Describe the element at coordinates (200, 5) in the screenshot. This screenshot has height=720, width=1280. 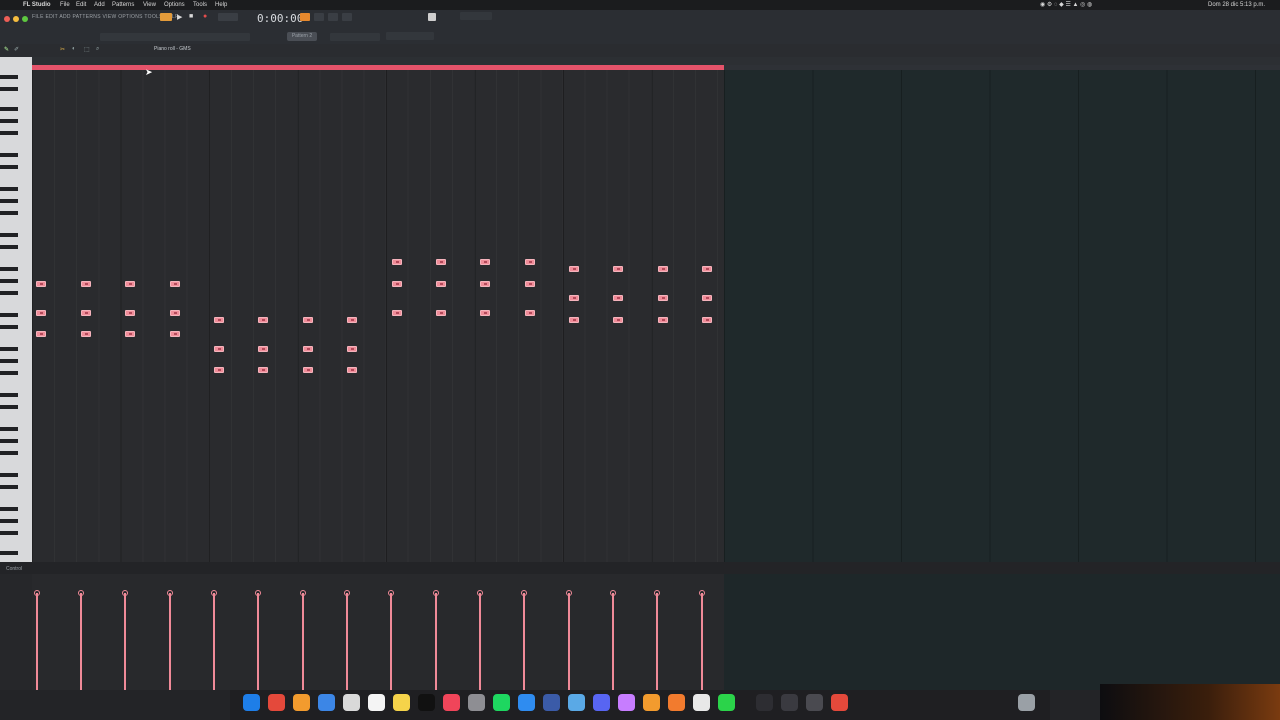
I see `menu-tools: Tools` at that location.